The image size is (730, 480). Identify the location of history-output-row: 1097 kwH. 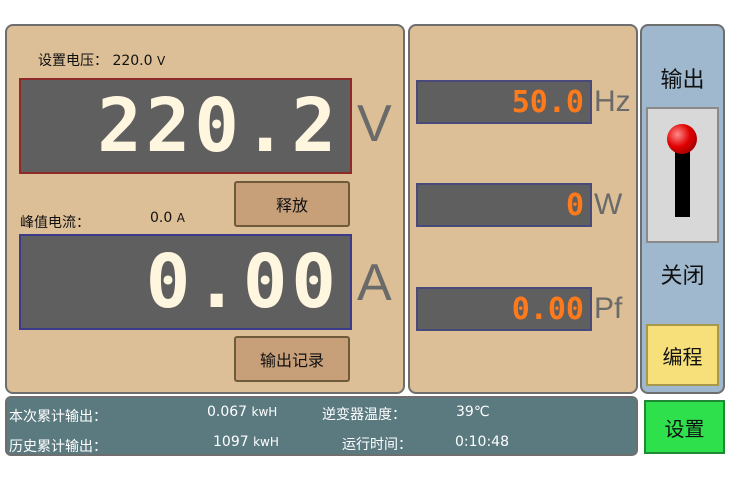
(246, 442).